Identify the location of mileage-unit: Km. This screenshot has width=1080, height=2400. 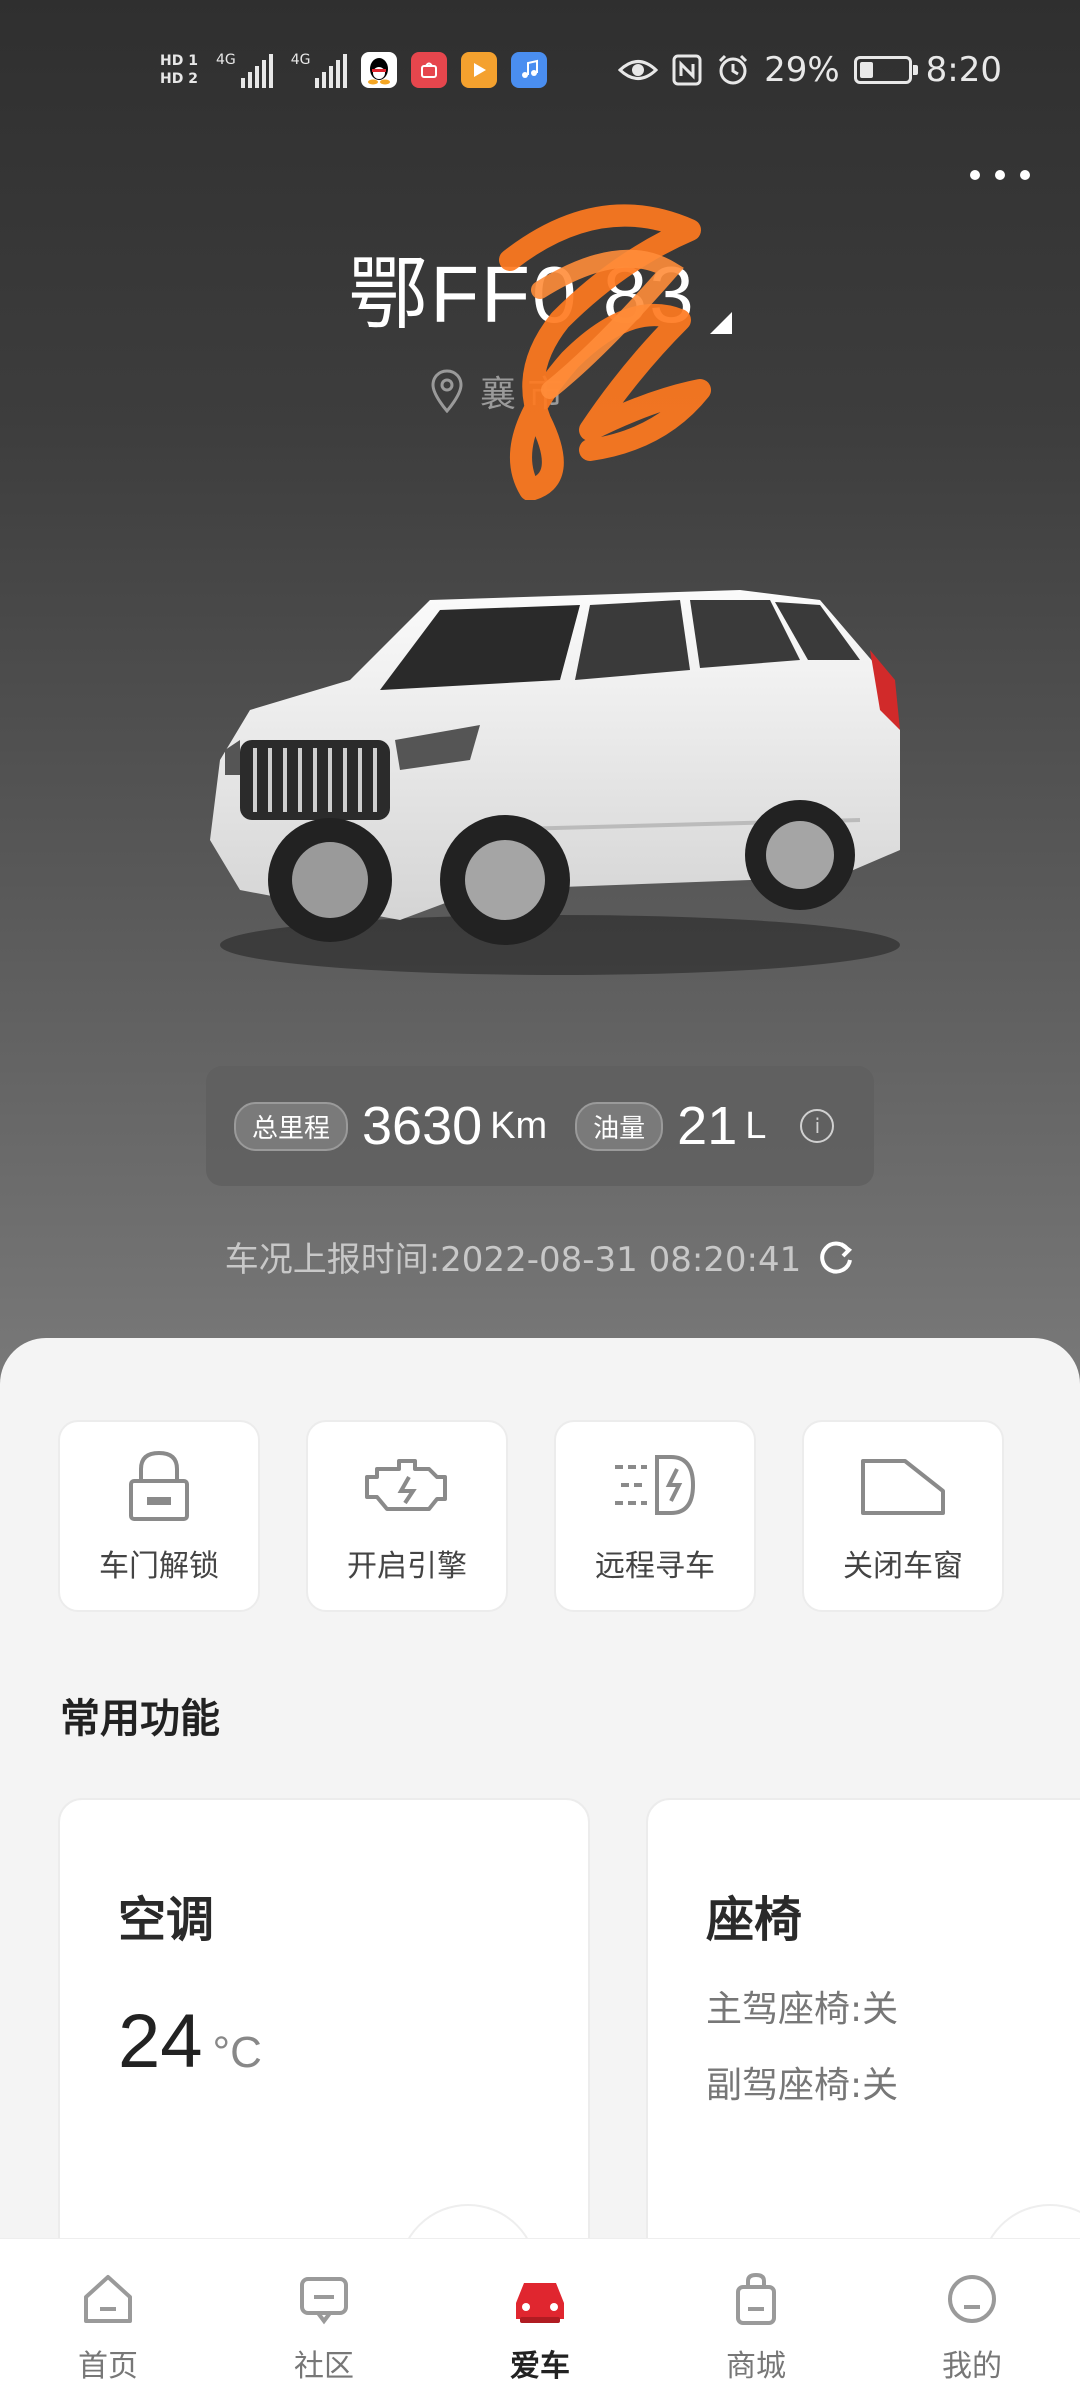
(519, 1125).